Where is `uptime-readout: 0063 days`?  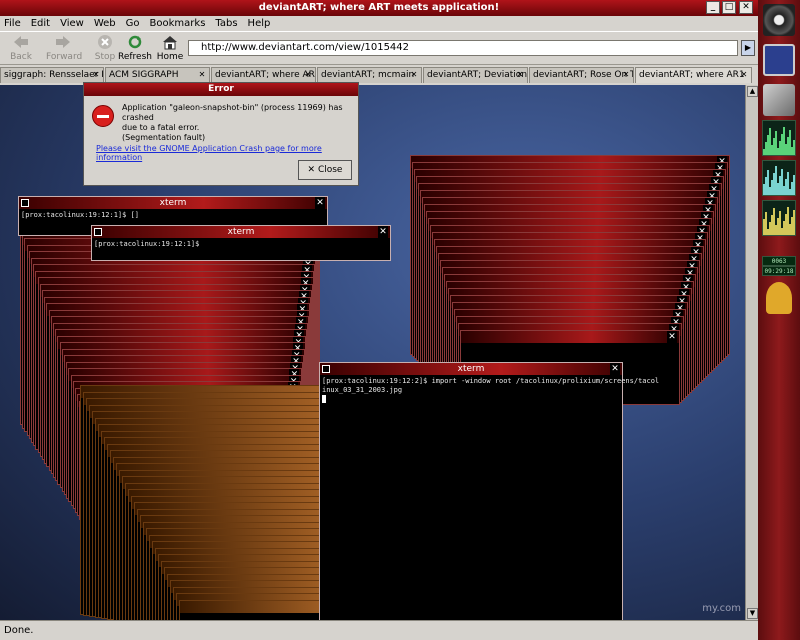
uptime-readout: 0063 days is located at coordinates (779, 265).